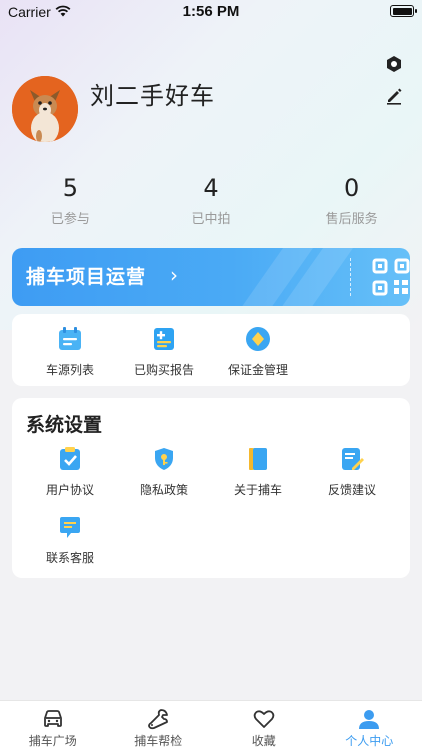  What do you see at coordinates (352, 459) in the screenshot?
I see `feedback-edit-icon` at bounding box center [352, 459].